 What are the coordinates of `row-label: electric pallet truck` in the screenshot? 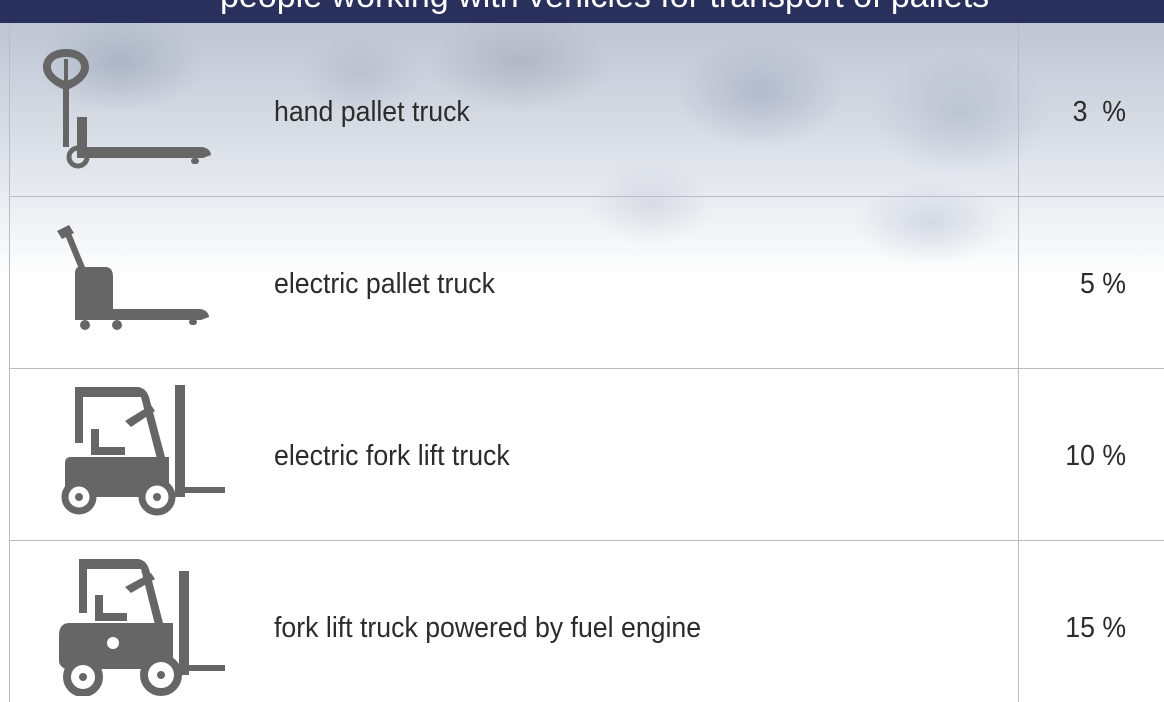 It's located at (384, 284).